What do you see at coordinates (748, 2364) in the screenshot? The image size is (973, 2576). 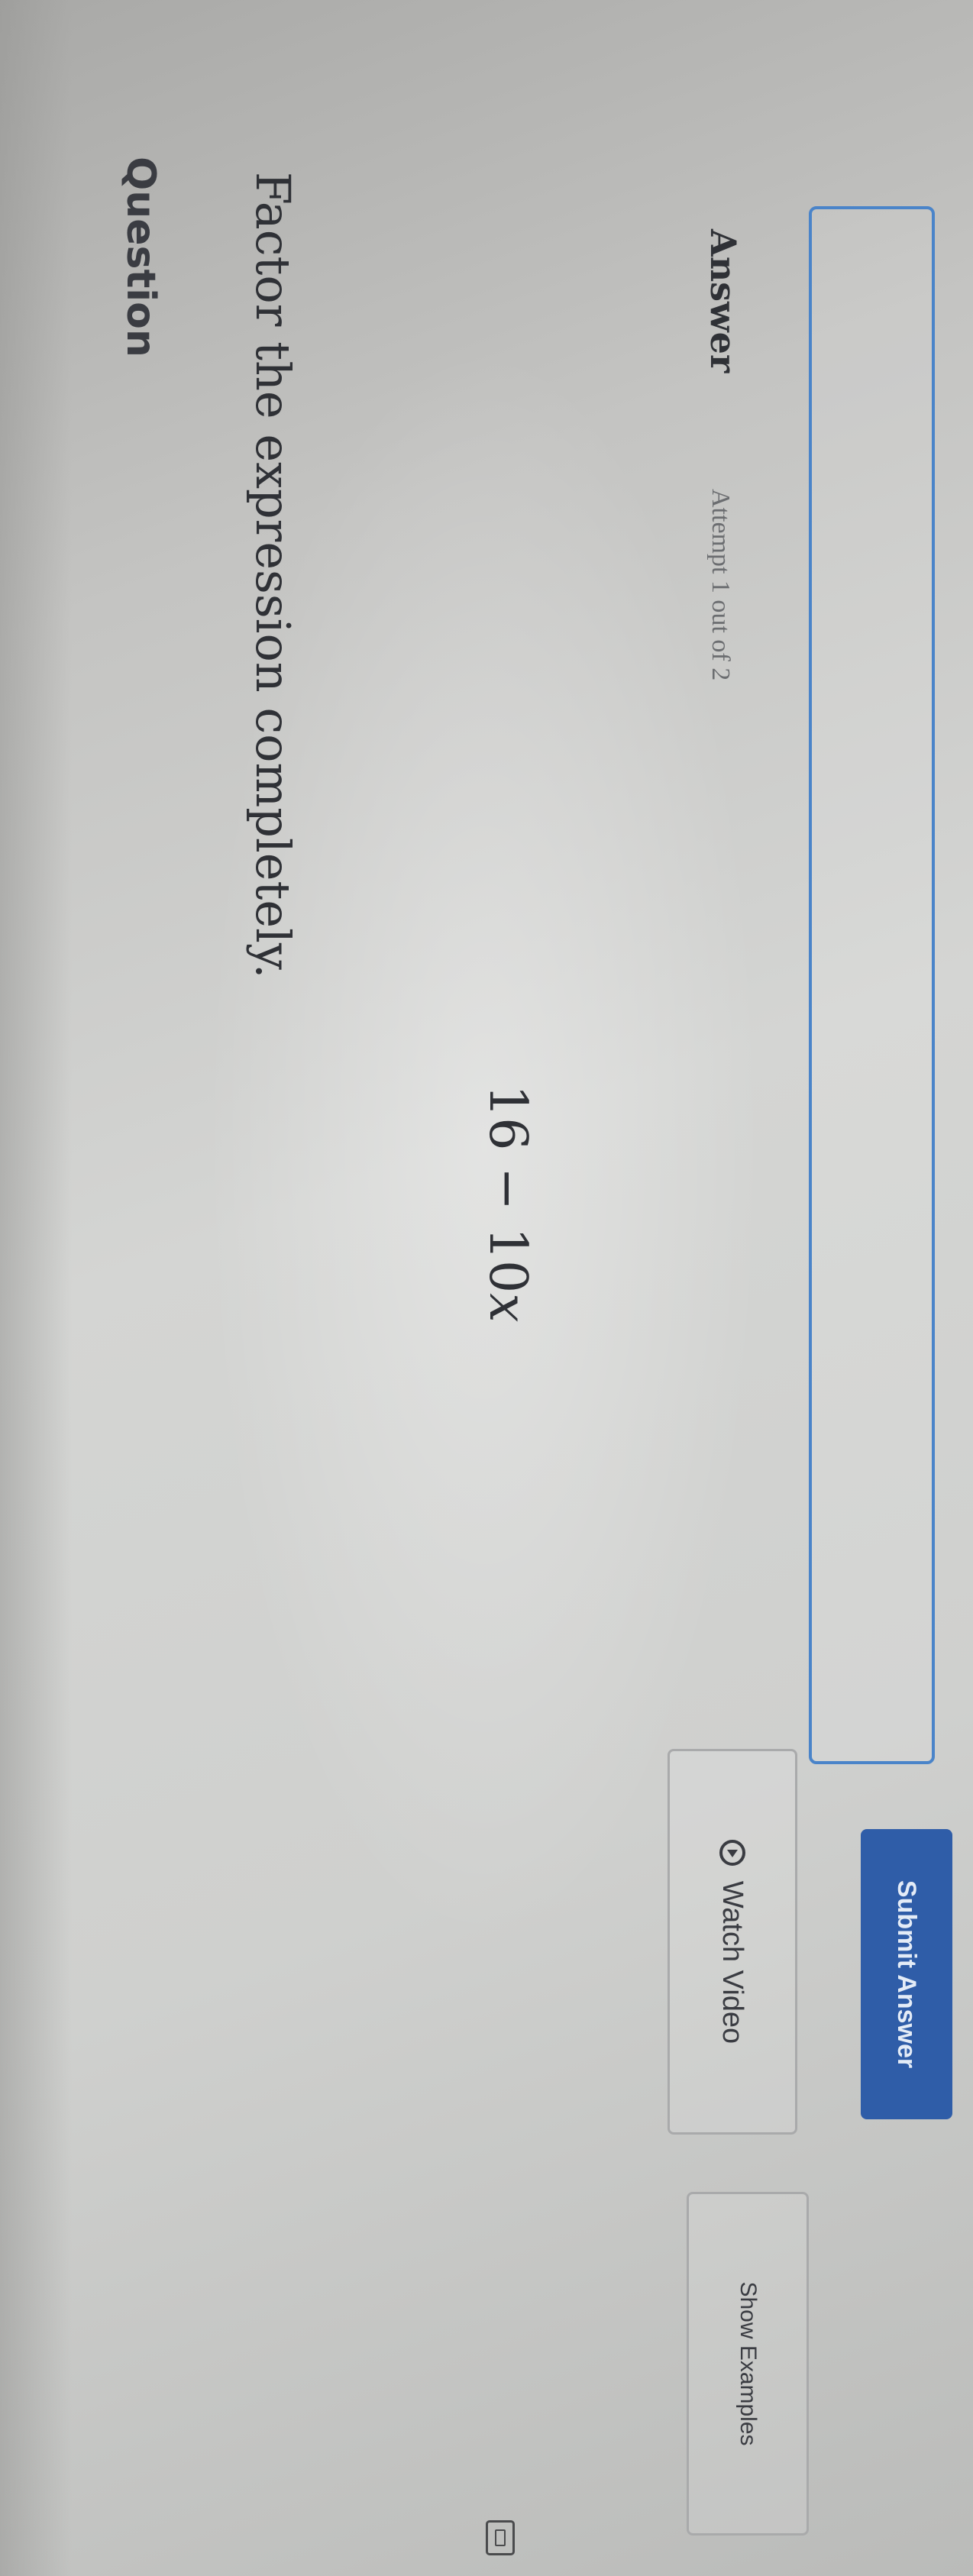 I see `show-examples-button: Show Examples` at bounding box center [748, 2364].